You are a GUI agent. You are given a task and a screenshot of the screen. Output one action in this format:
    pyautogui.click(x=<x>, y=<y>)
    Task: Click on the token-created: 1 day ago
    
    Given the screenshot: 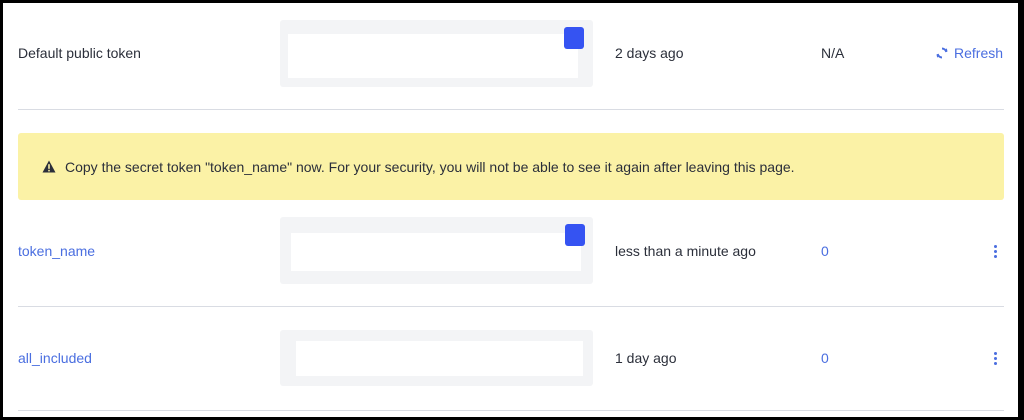 What is the action you would take?
    pyautogui.click(x=646, y=358)
    